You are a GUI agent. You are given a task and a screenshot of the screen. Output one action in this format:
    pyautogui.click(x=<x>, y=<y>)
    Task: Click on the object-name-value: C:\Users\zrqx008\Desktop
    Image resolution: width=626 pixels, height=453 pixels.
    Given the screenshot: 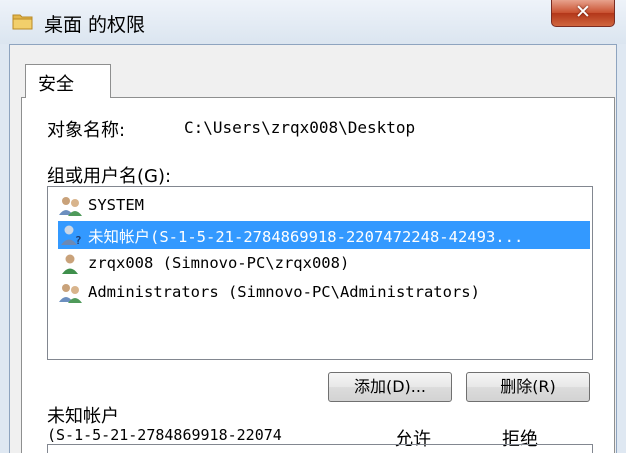 What is the action you would take?
    pyautogui.click(x=300, y=127)
    